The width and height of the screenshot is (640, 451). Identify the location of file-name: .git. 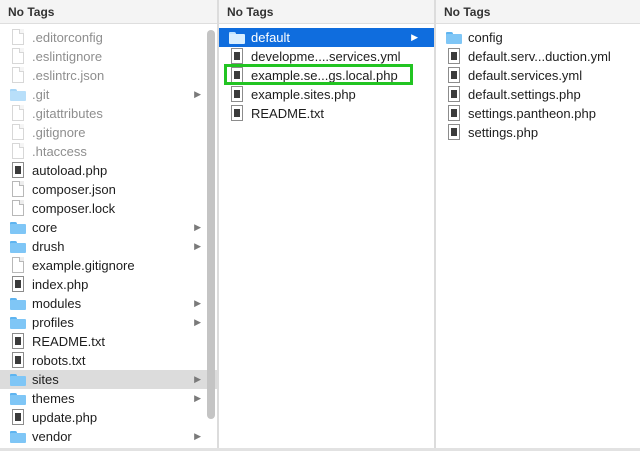
(41, 94).